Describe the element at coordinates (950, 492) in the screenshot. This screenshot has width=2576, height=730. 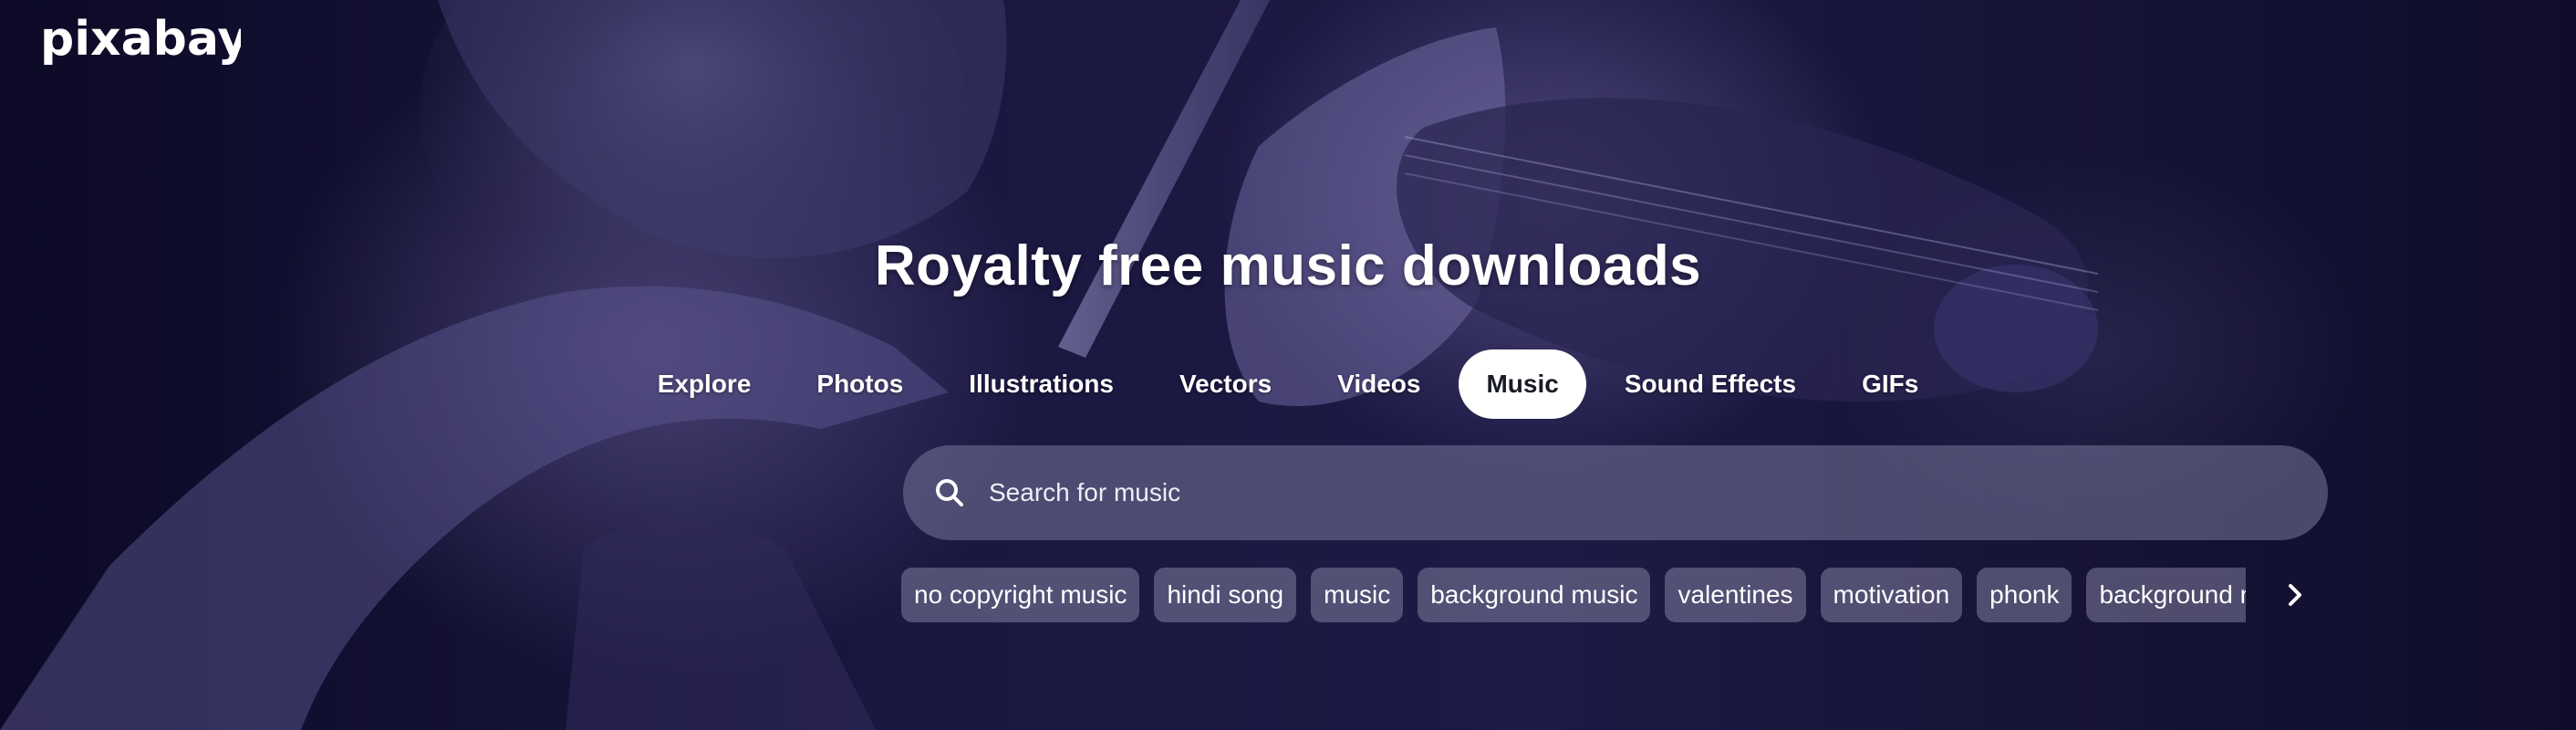
I see `search-icon` at that location.